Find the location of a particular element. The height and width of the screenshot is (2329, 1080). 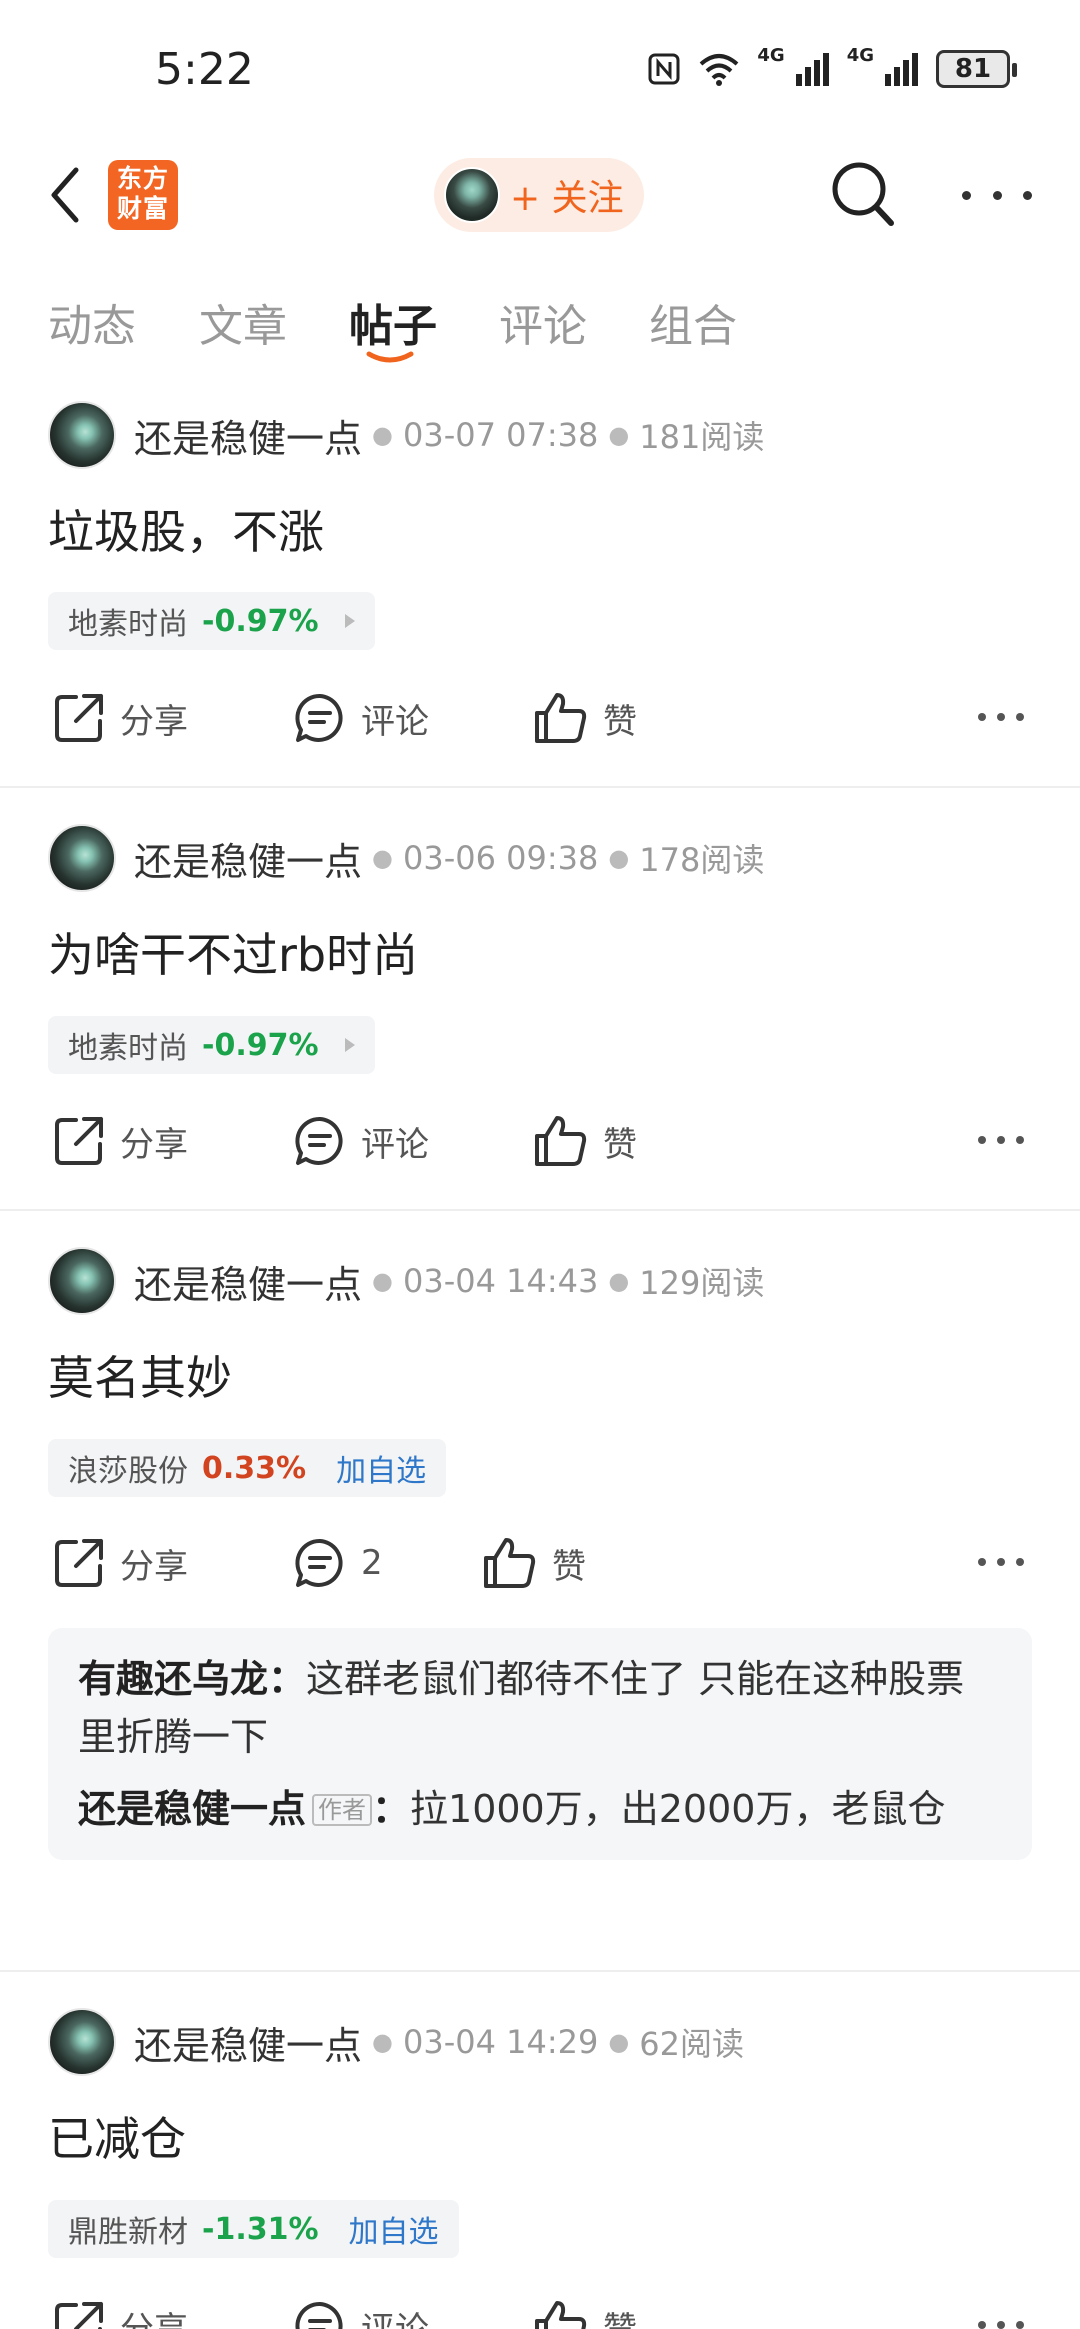

tab-comments: 评论 is located at coordinates (543, 322).